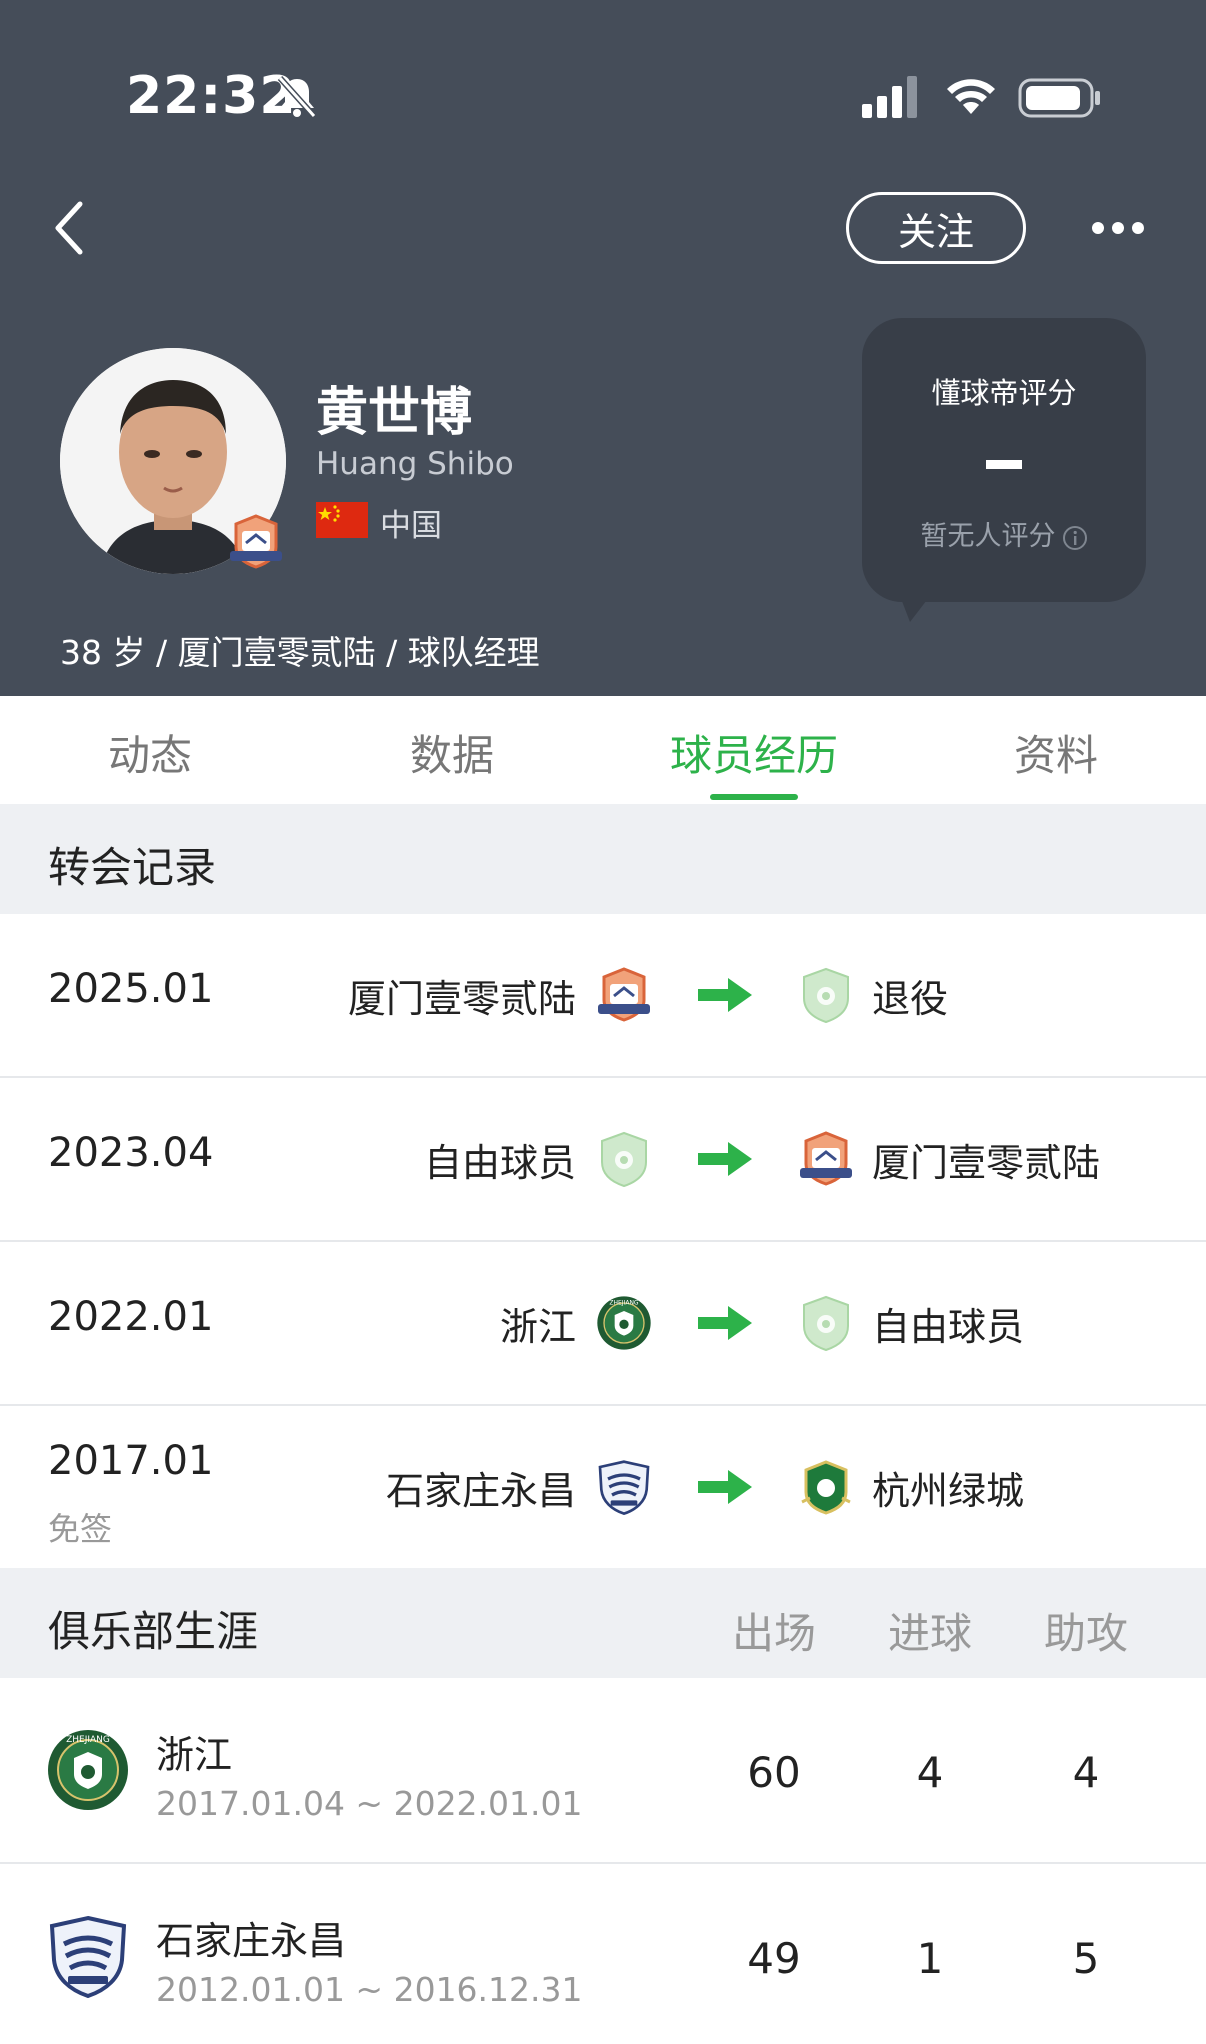 This screenshot has width=1206, height=2044. Describe the element at coordinates (131, 989) in the screenshot. I see `transfer-date: 2025.01` at that location.